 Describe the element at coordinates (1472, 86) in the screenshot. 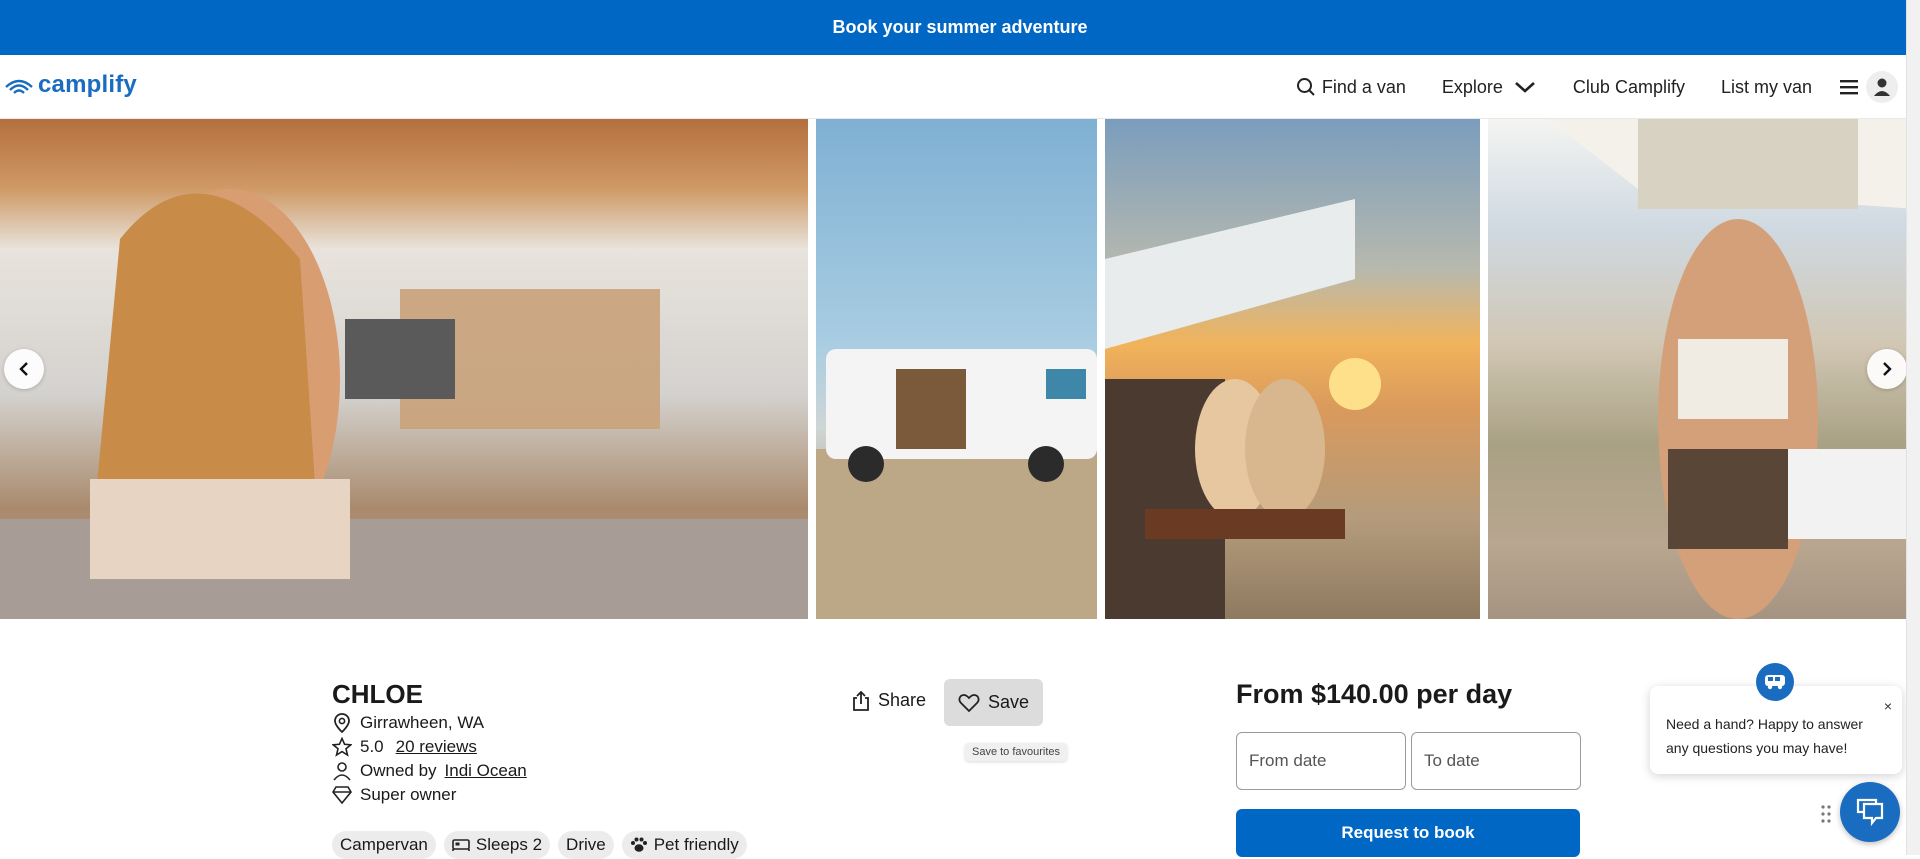

I see `explore-label: Explore` at that location.